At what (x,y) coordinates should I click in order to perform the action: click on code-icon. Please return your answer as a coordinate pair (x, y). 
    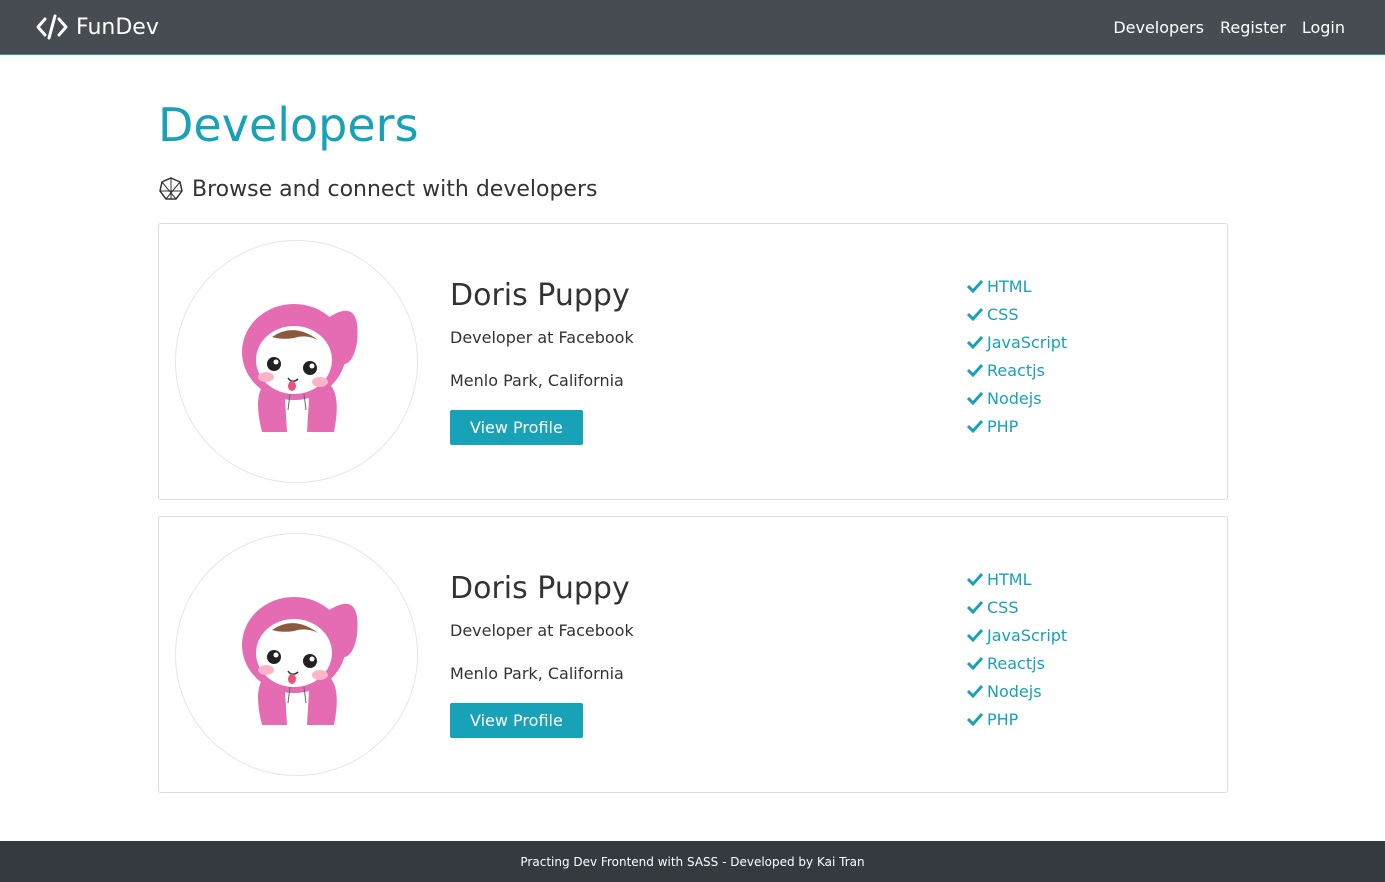
    Looking at the image, I should click on (52, 27).